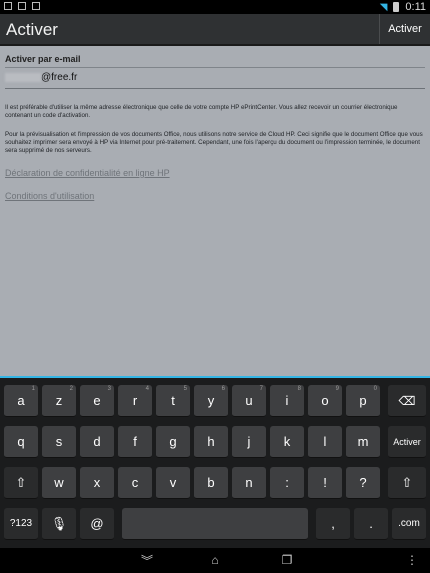 This screenshot has width=430, height=573. Describe the element at coordinates (215, 30) in the screenshot. I see `action-bar: Activer Activer` at that location.